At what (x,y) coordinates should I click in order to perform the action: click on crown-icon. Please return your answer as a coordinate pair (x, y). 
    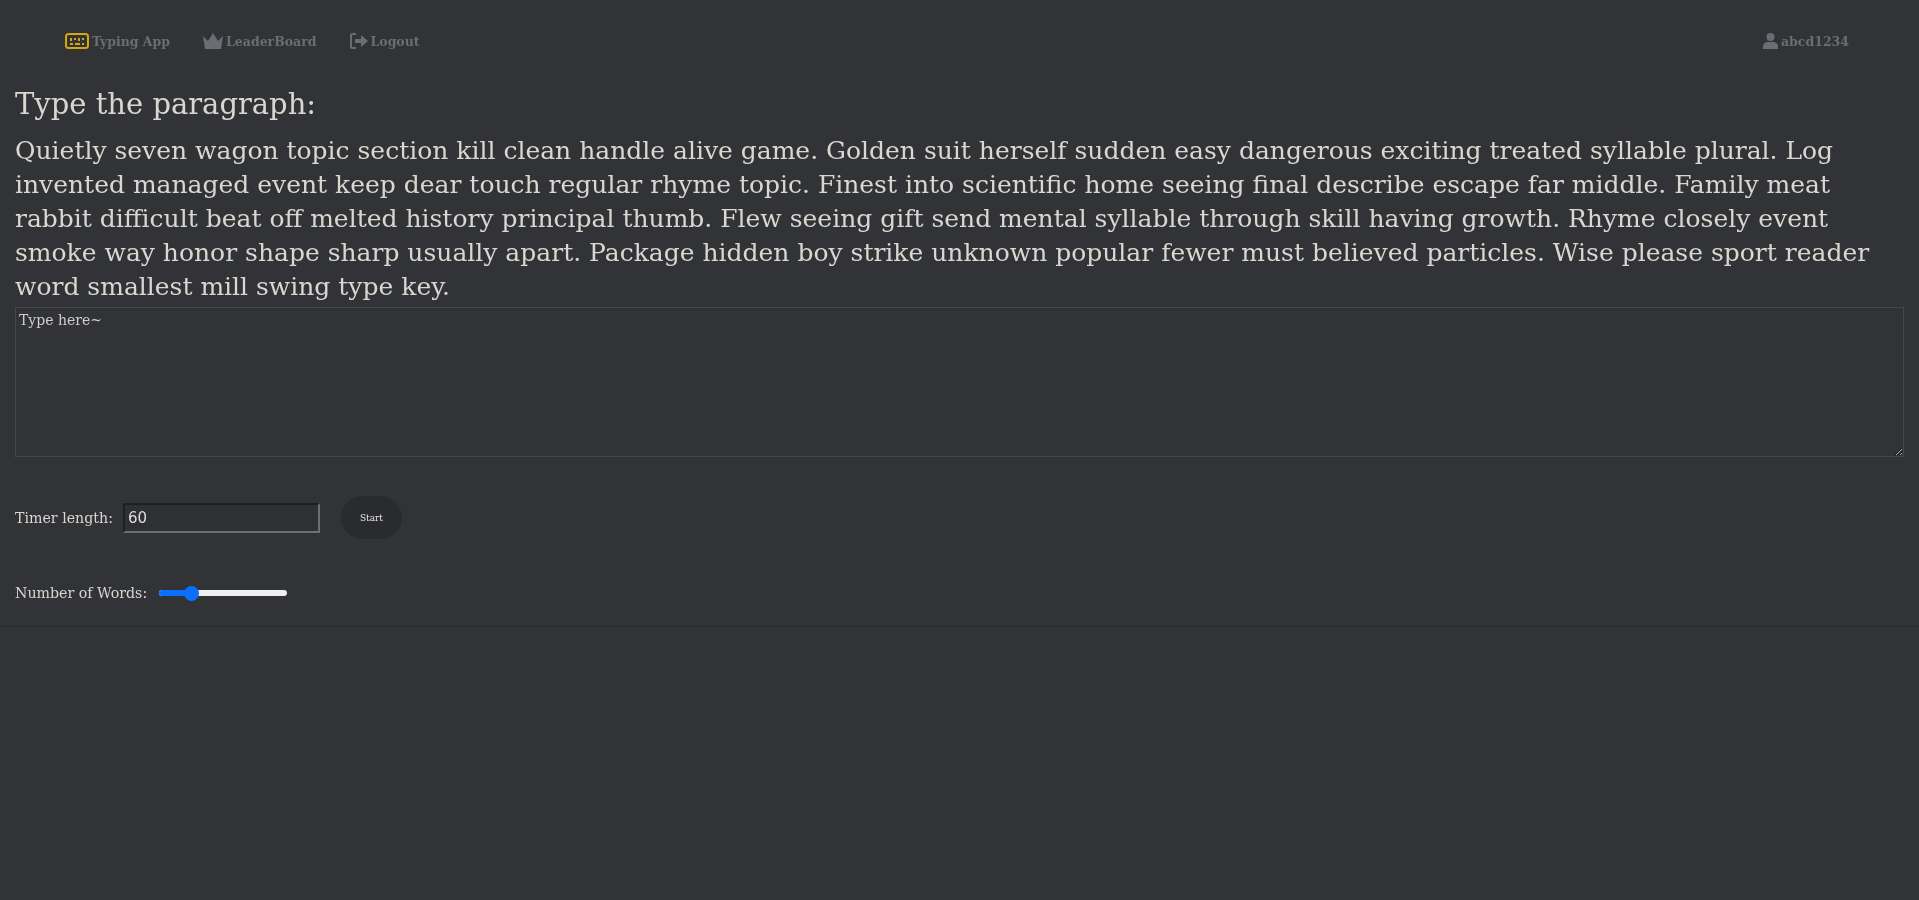
    Looking at the image, I should click on (213, 41).